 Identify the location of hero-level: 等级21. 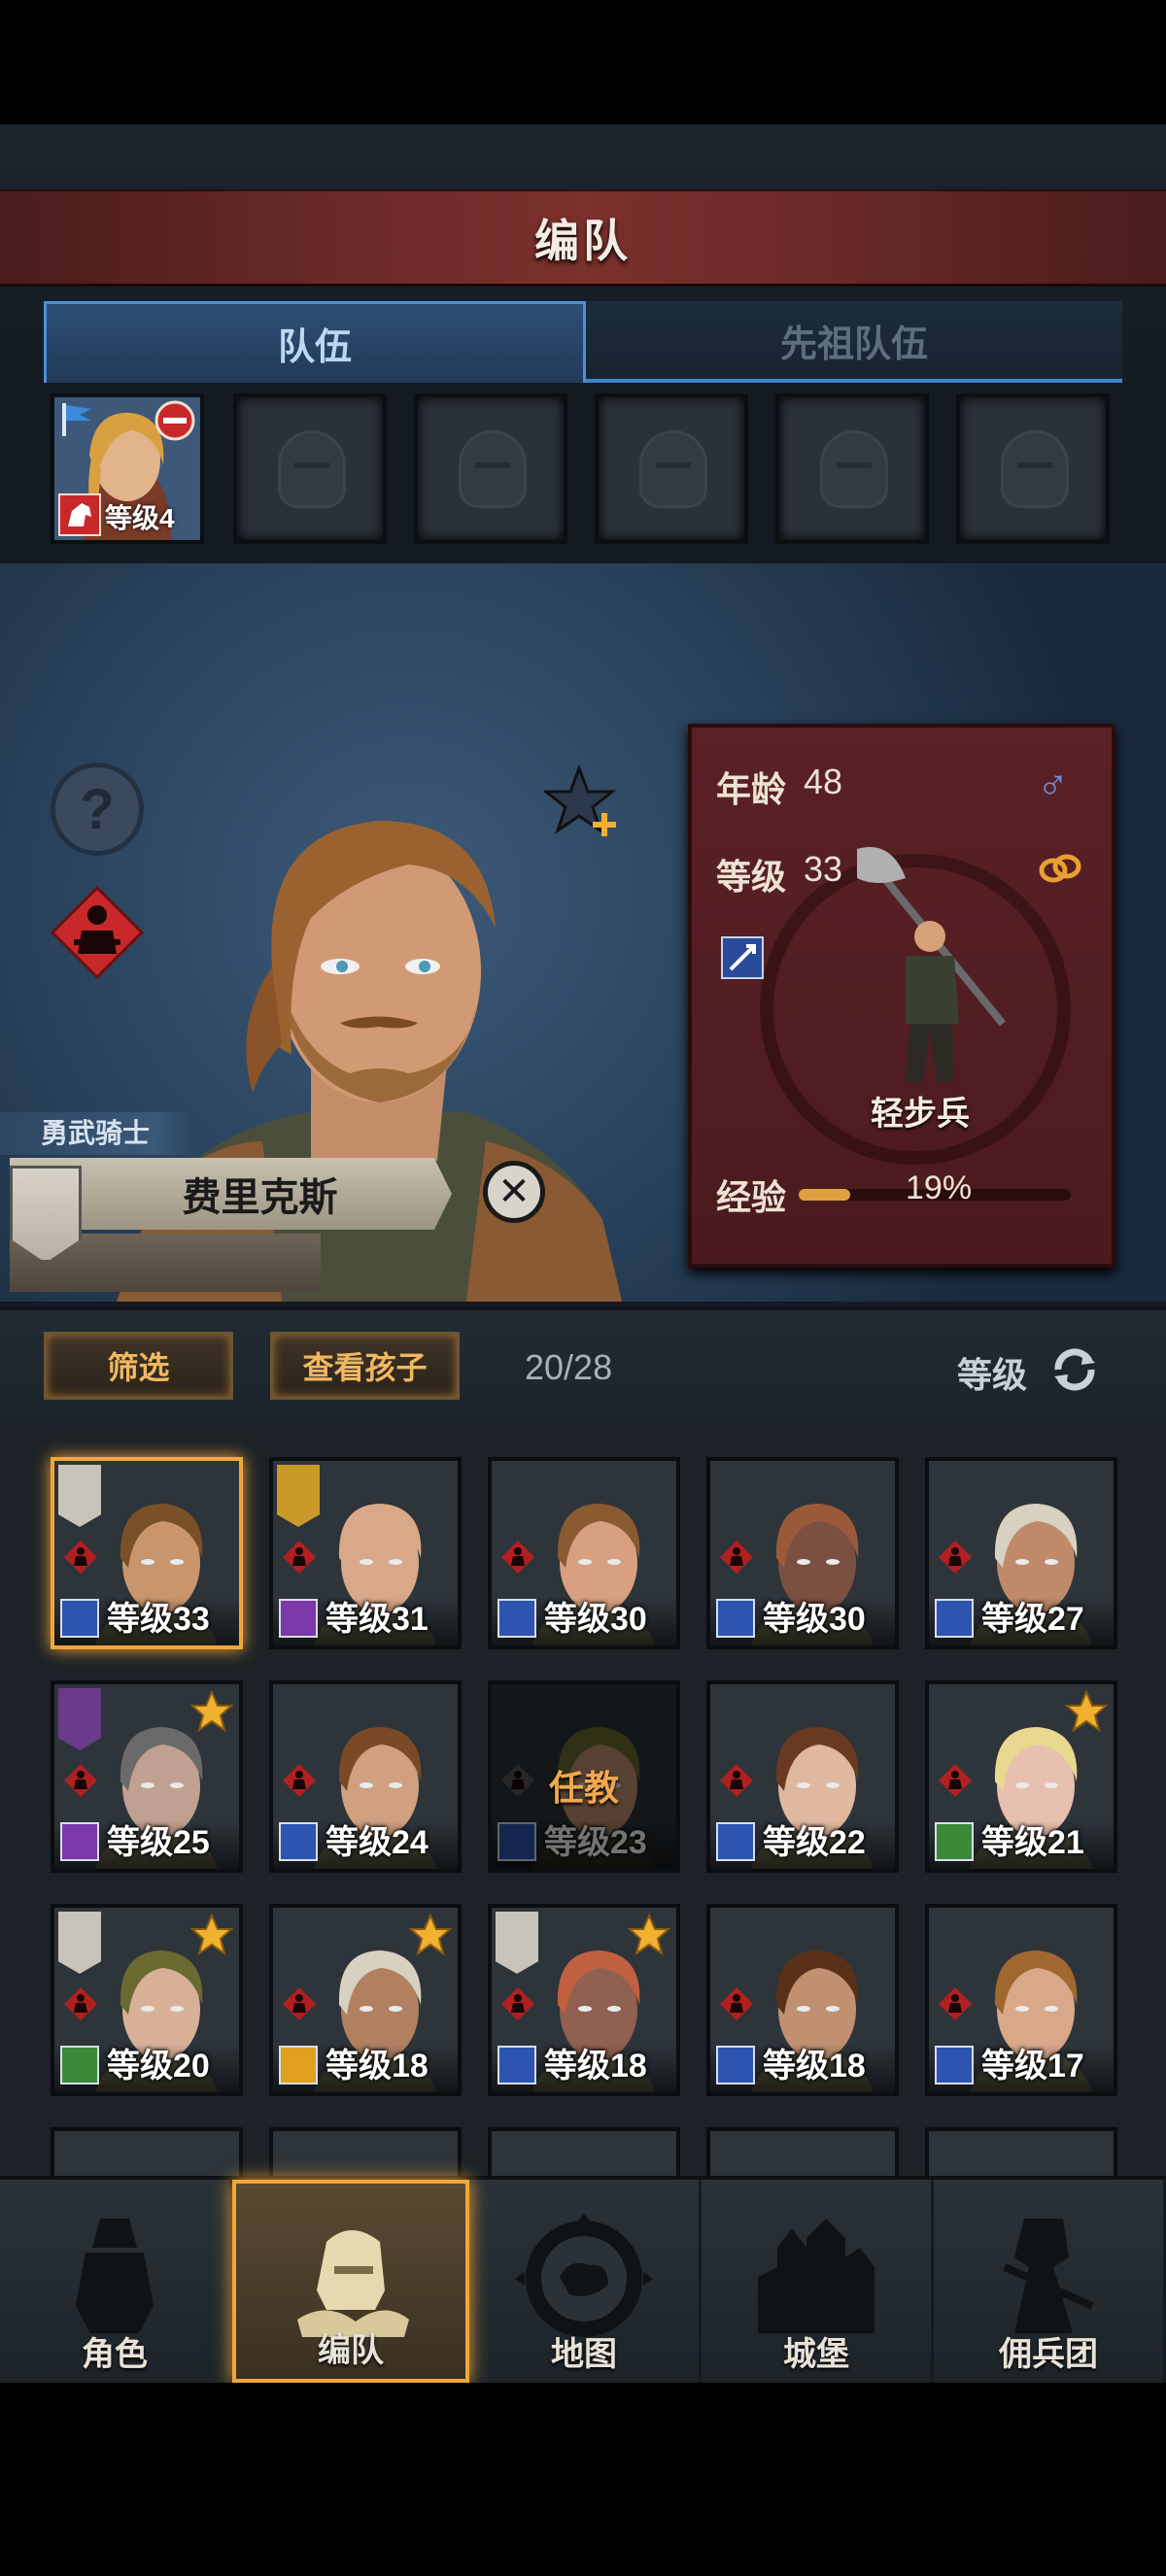
(1032, 1842).